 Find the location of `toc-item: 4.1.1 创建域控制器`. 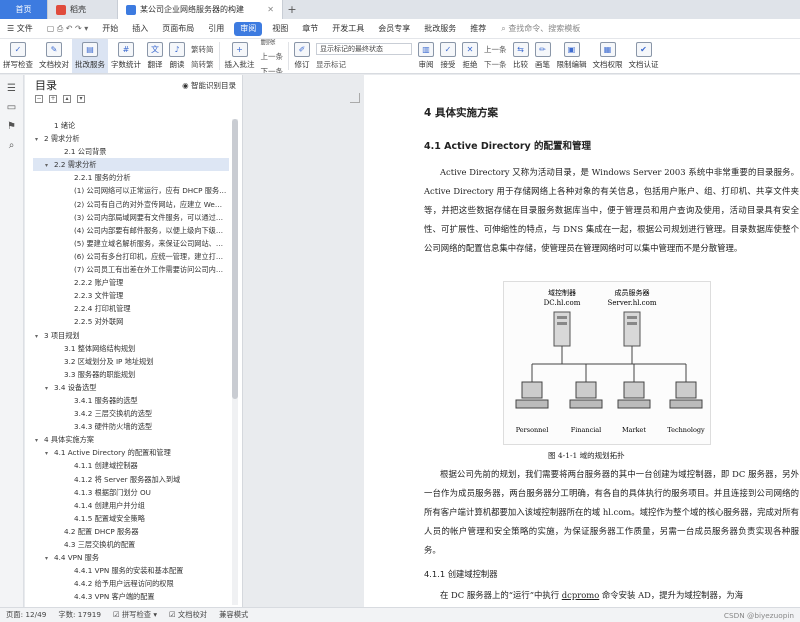

toc-item: 4.1.1 创建域控制器 is located at coordinates (131, 465).